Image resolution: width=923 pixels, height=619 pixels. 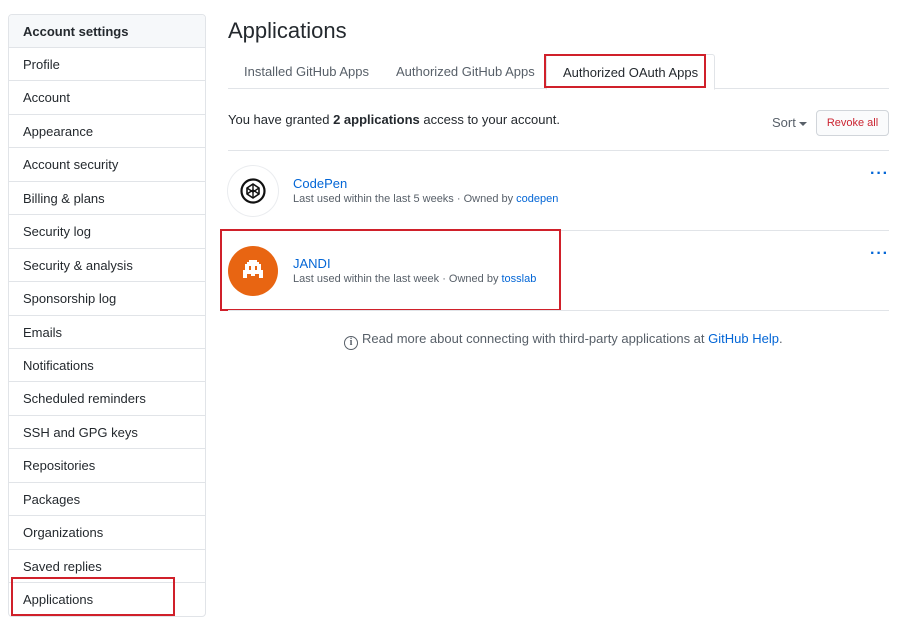 What do you see at coordinates (107, 132) in the screenshot?
I see `sidebar-item-appearance: Appearance` at bounding box center [107, 132].